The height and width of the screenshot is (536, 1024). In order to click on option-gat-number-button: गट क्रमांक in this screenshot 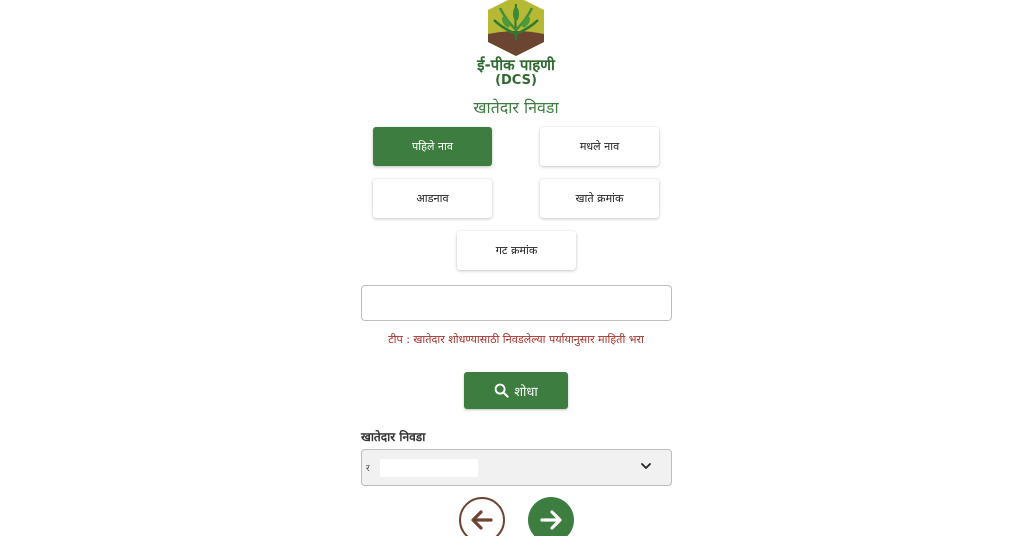, I will do `click(516, 250)`.